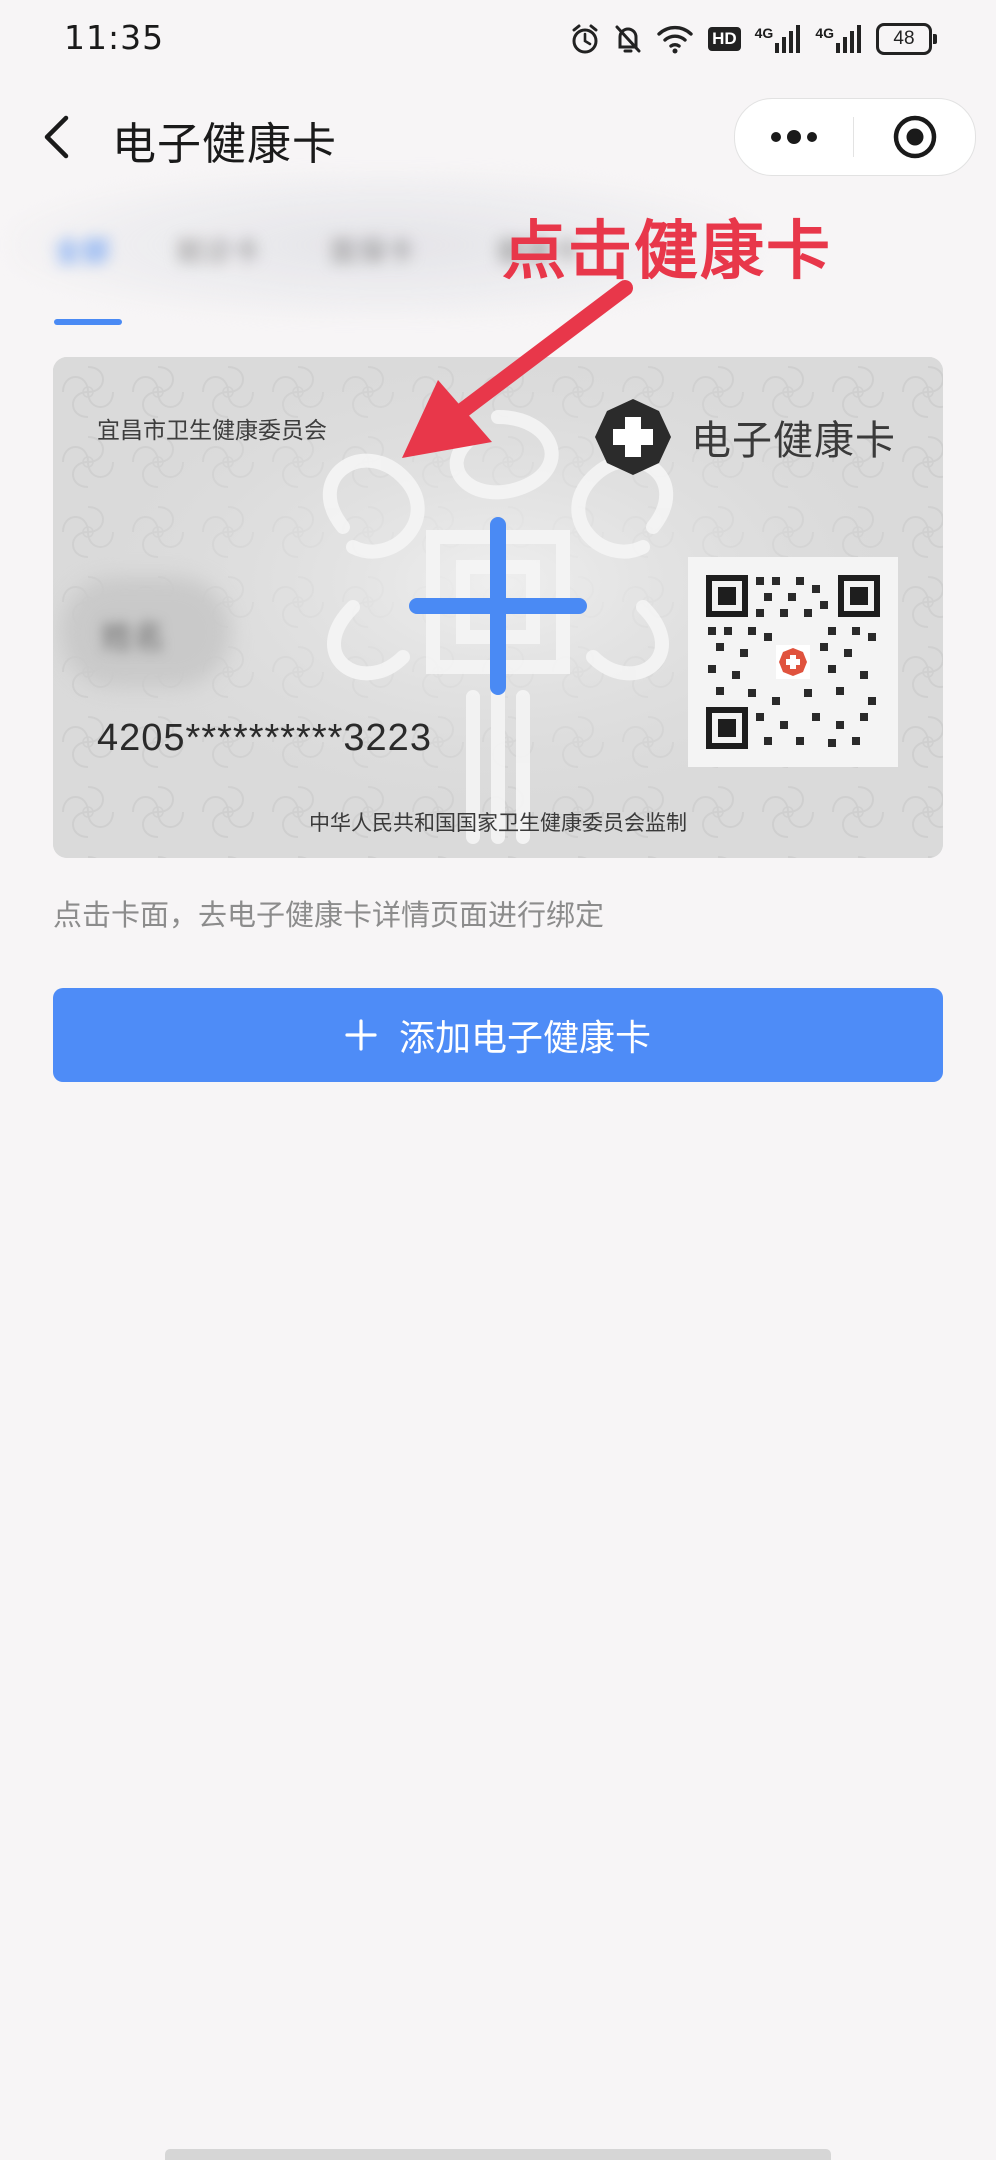 The image size is (996, 2160). Describe the element at coordinates (329, 915) in the screenshot. I see `bind-hint-text: 点击卡面，去电子健康卡详情页面进行绑定` at that location.